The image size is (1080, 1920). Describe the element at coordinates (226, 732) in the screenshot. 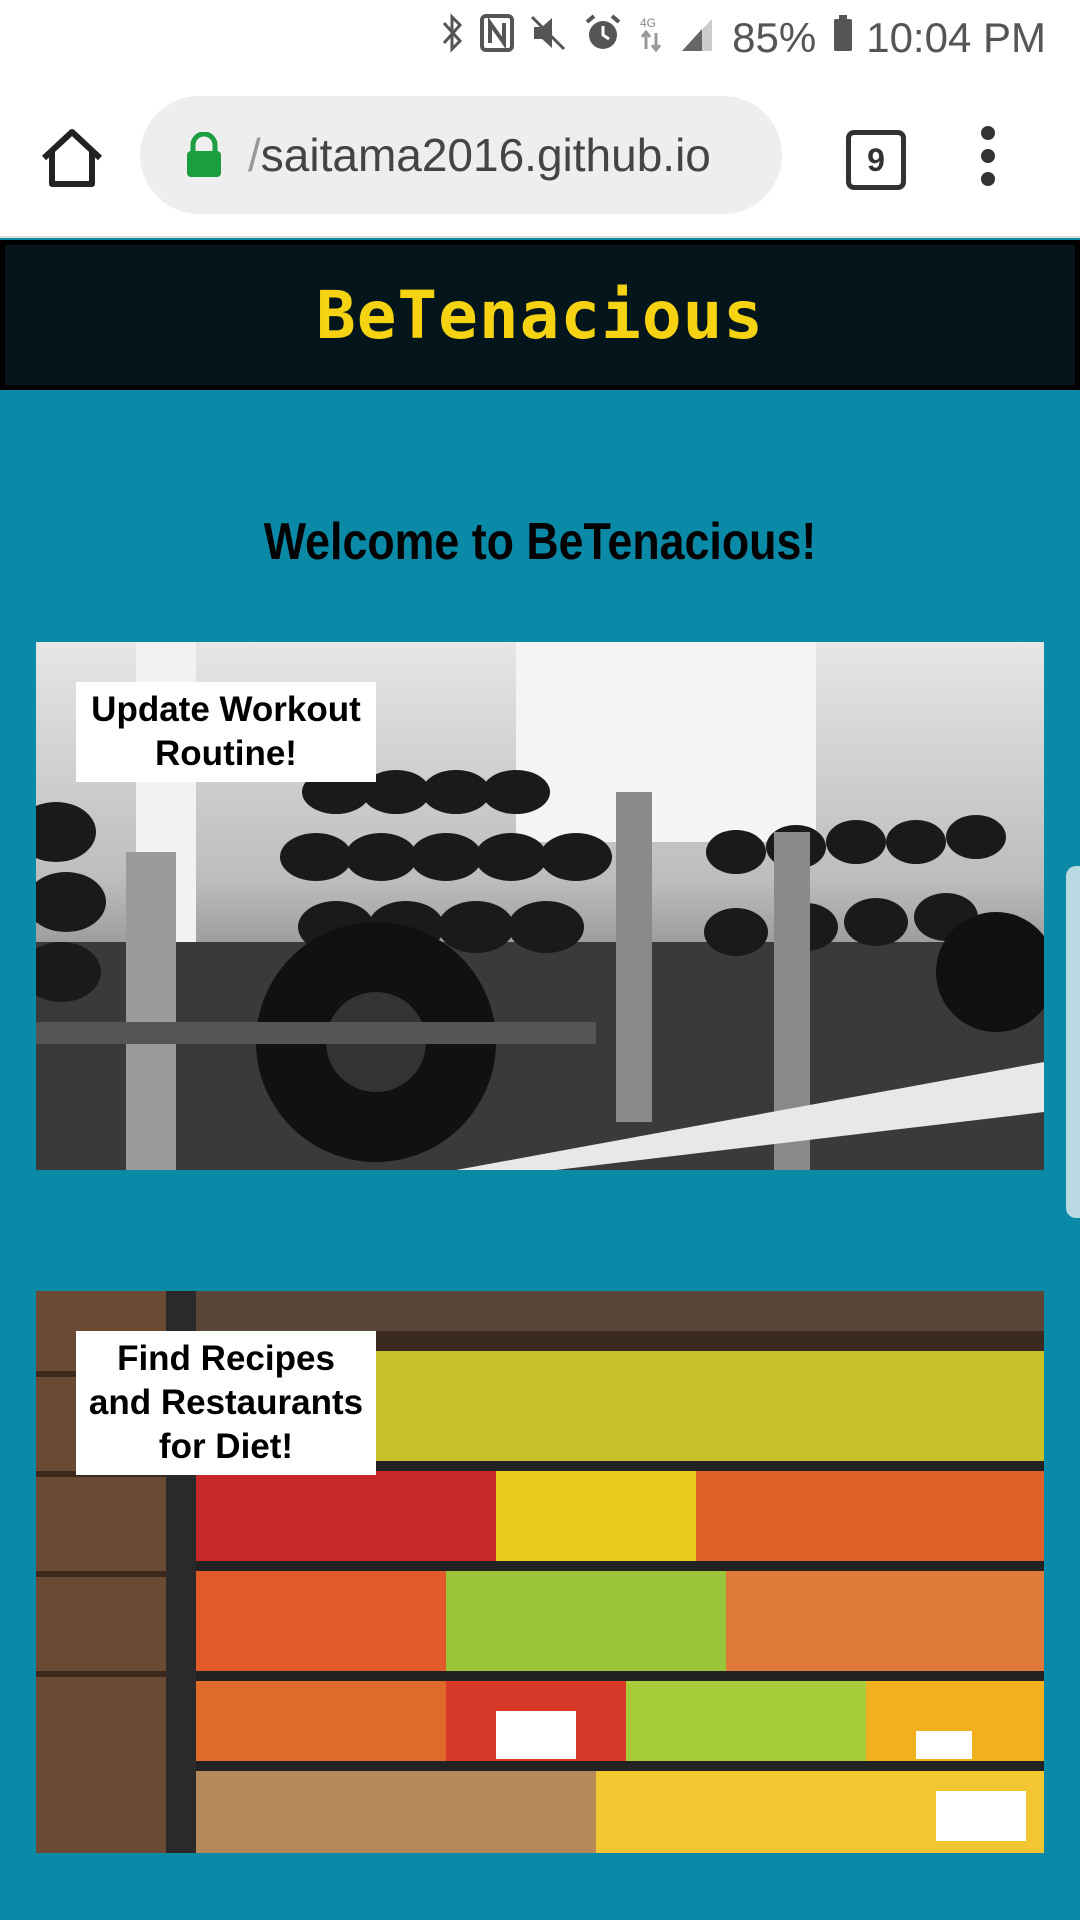

I see `workout-card-label: Update Workout Routine!` at that location.